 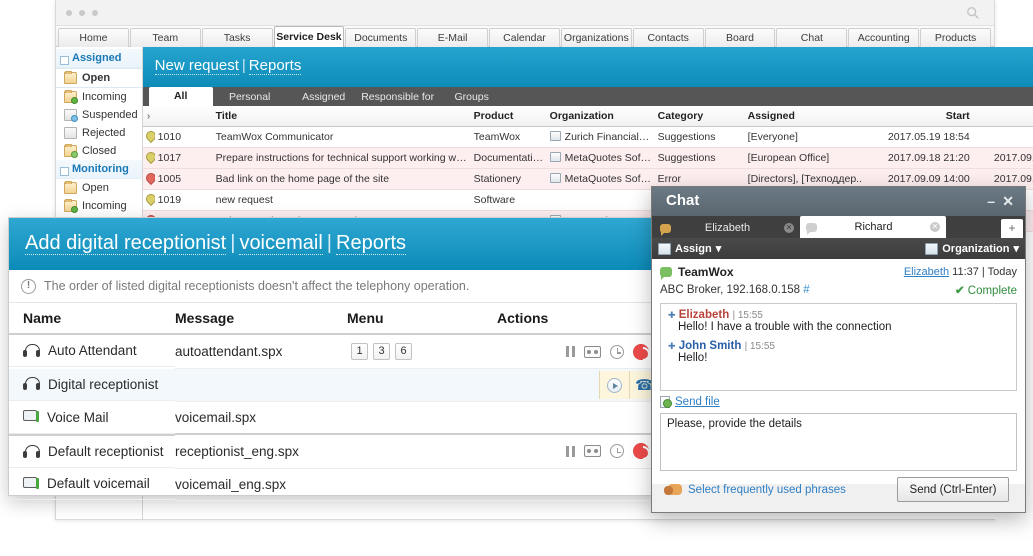 What do you see at coordinates (673, 489) in the screenshot?
I see `phrases-bubble-icon` at bounding box center [673, 489].